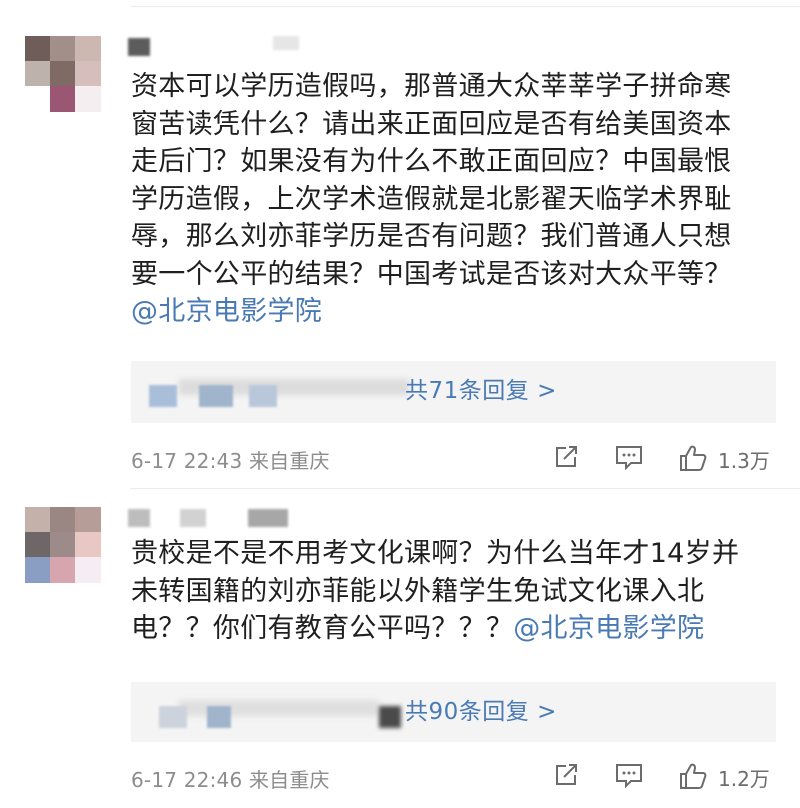 The height and width of the screenshot is (808, 800). I want to click on top-divider, so click(465, 6).